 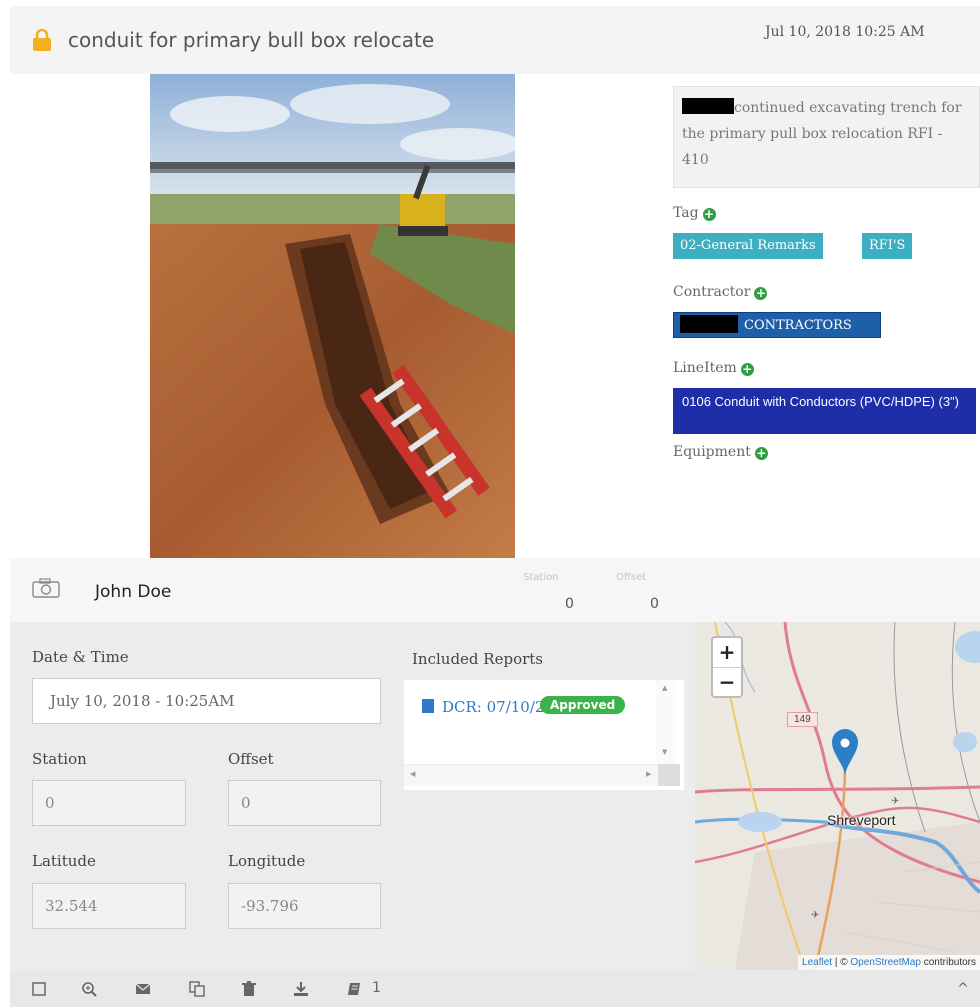 What do you see at coordinates (802, 719) in the screenshot?
I see `highway-shield: 149` at bounding box center [802, 719].